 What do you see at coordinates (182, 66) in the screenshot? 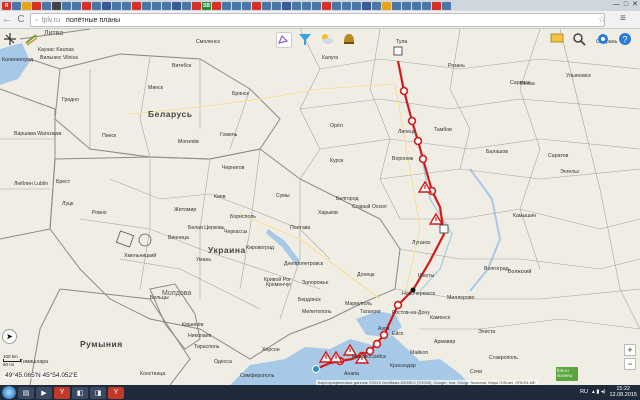
I see `city-label: Витебск` at bounding box center [182, 66].